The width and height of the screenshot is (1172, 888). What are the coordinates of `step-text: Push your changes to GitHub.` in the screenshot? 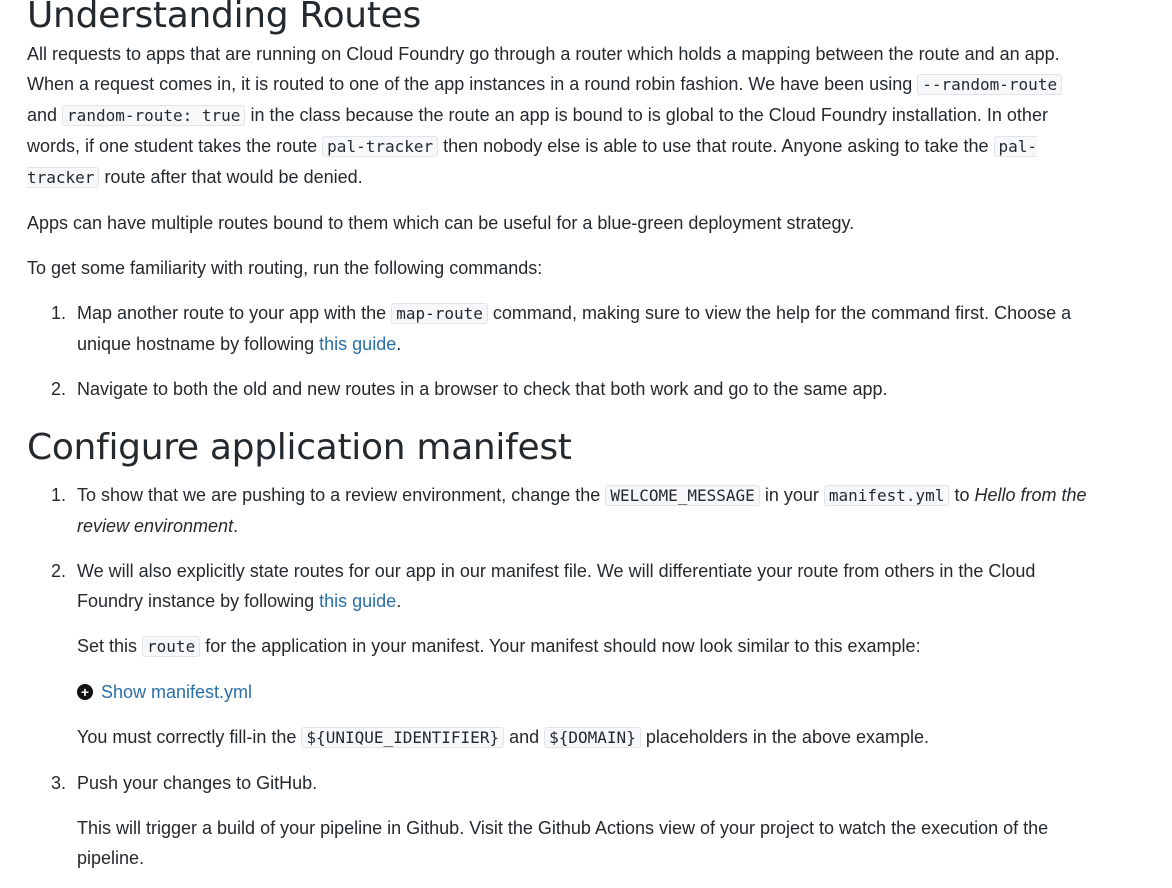 It's located at (197, 783).